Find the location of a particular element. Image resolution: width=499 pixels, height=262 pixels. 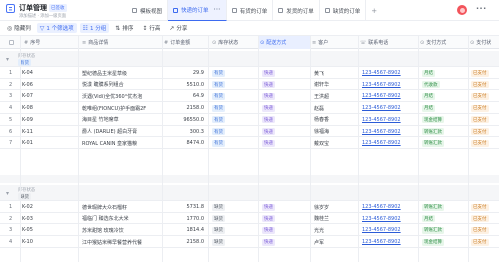

more-menu-icon: ··· is located at coordinates (481, 8).